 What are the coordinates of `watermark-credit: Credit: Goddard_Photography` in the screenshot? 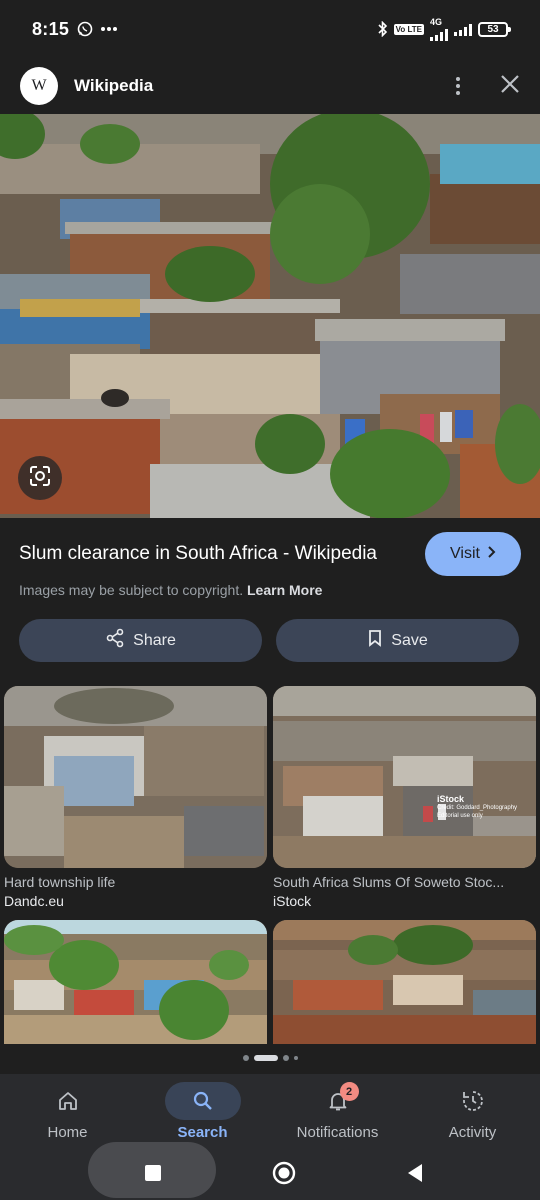 It's located at (477, 808).